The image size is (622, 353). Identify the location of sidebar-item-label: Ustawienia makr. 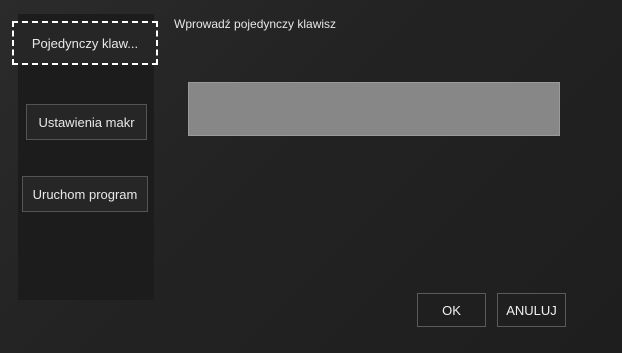
(86, 122).